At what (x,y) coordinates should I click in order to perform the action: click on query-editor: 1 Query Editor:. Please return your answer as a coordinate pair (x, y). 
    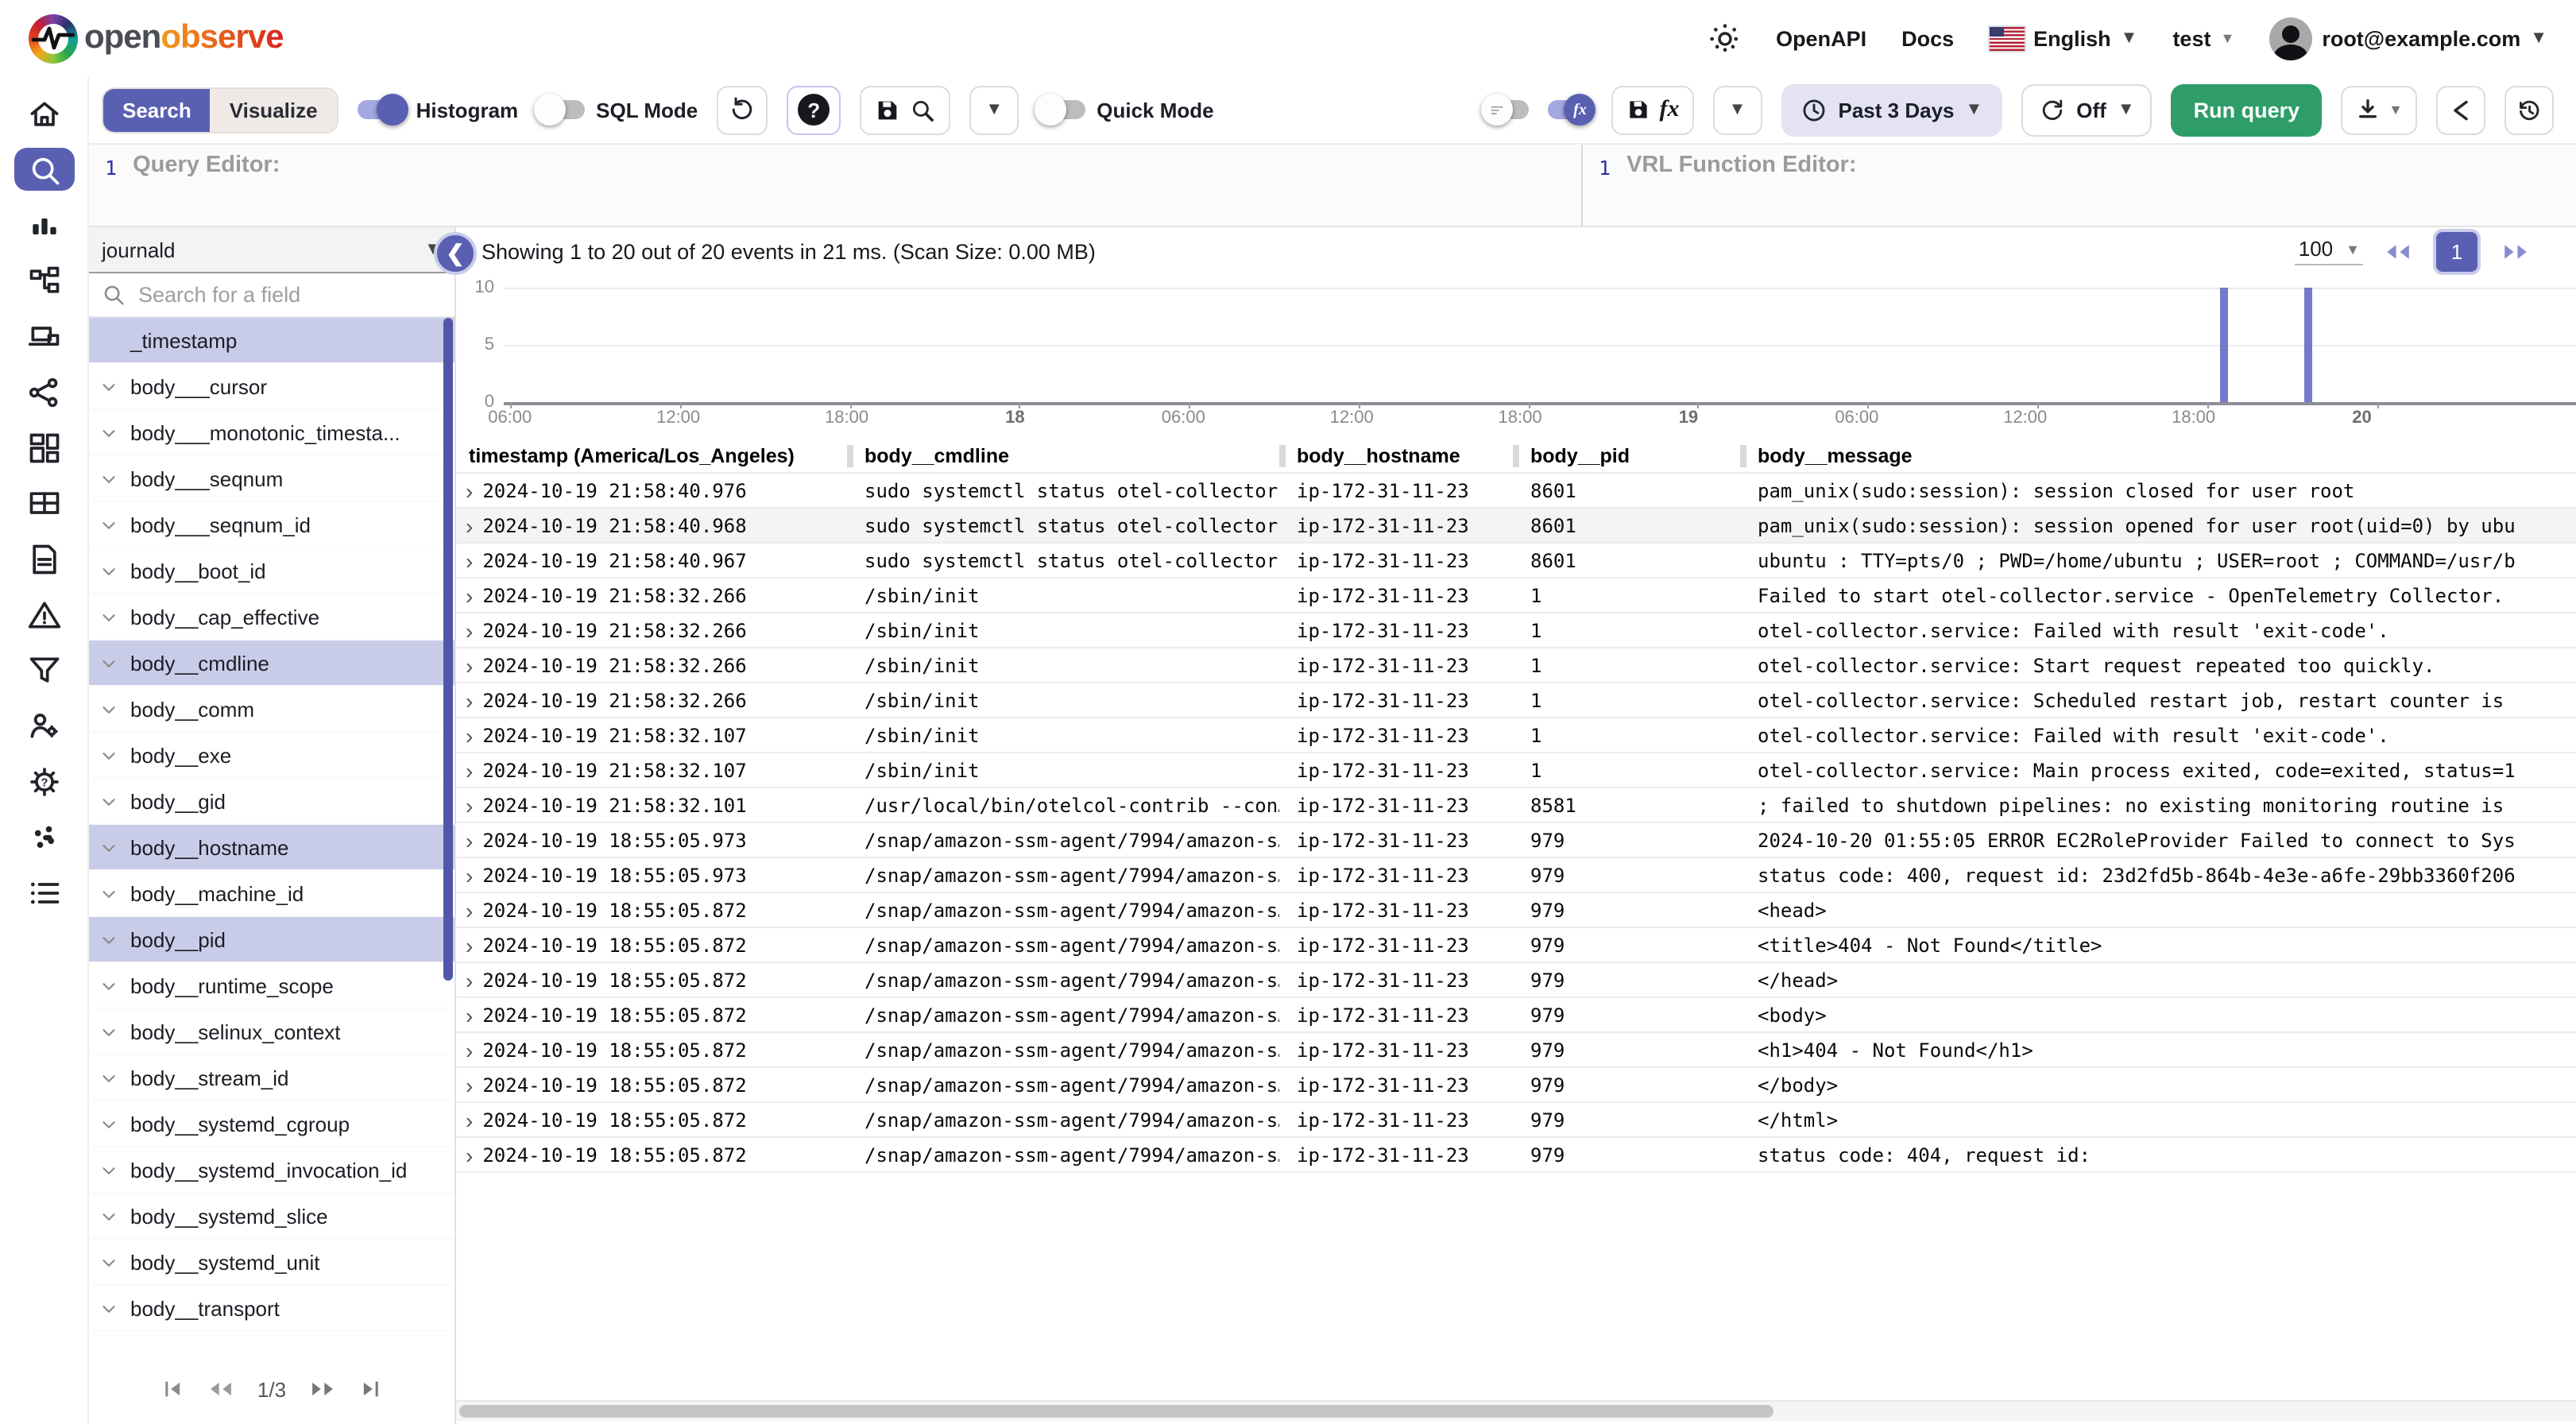
    Looking at the image, I should click on (835, 185).